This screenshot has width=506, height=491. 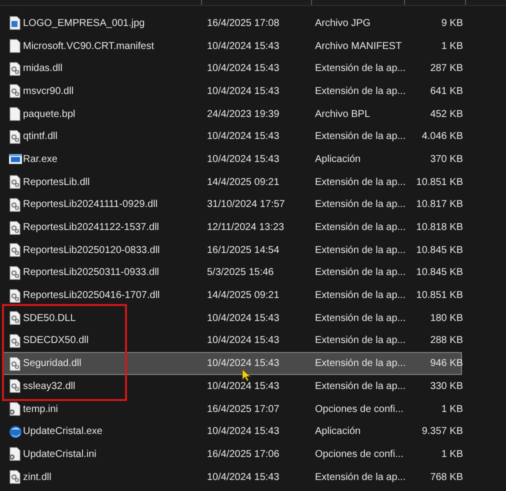 I want to click on file-size: 180 KB, so click(x=446, y=318).